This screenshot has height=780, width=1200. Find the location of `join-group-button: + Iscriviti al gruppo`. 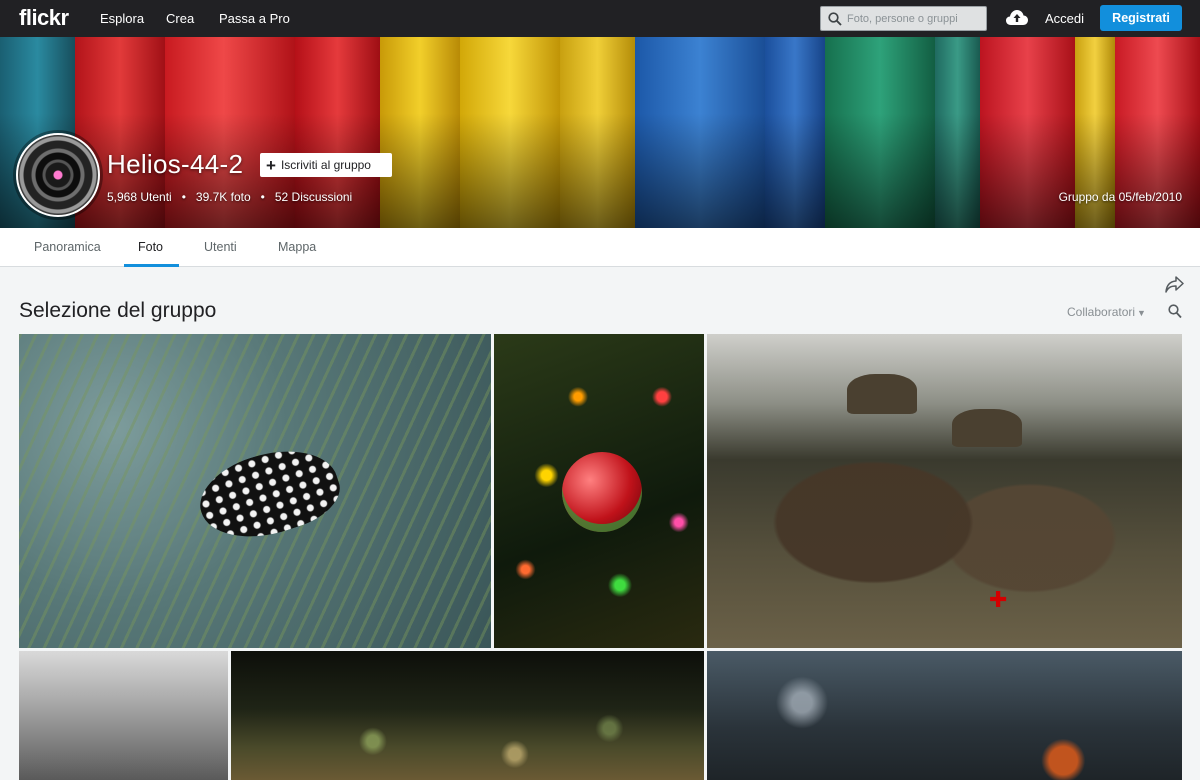

join-group-button: + Iscriviti al gruppo is located at coordinates (326, 165).